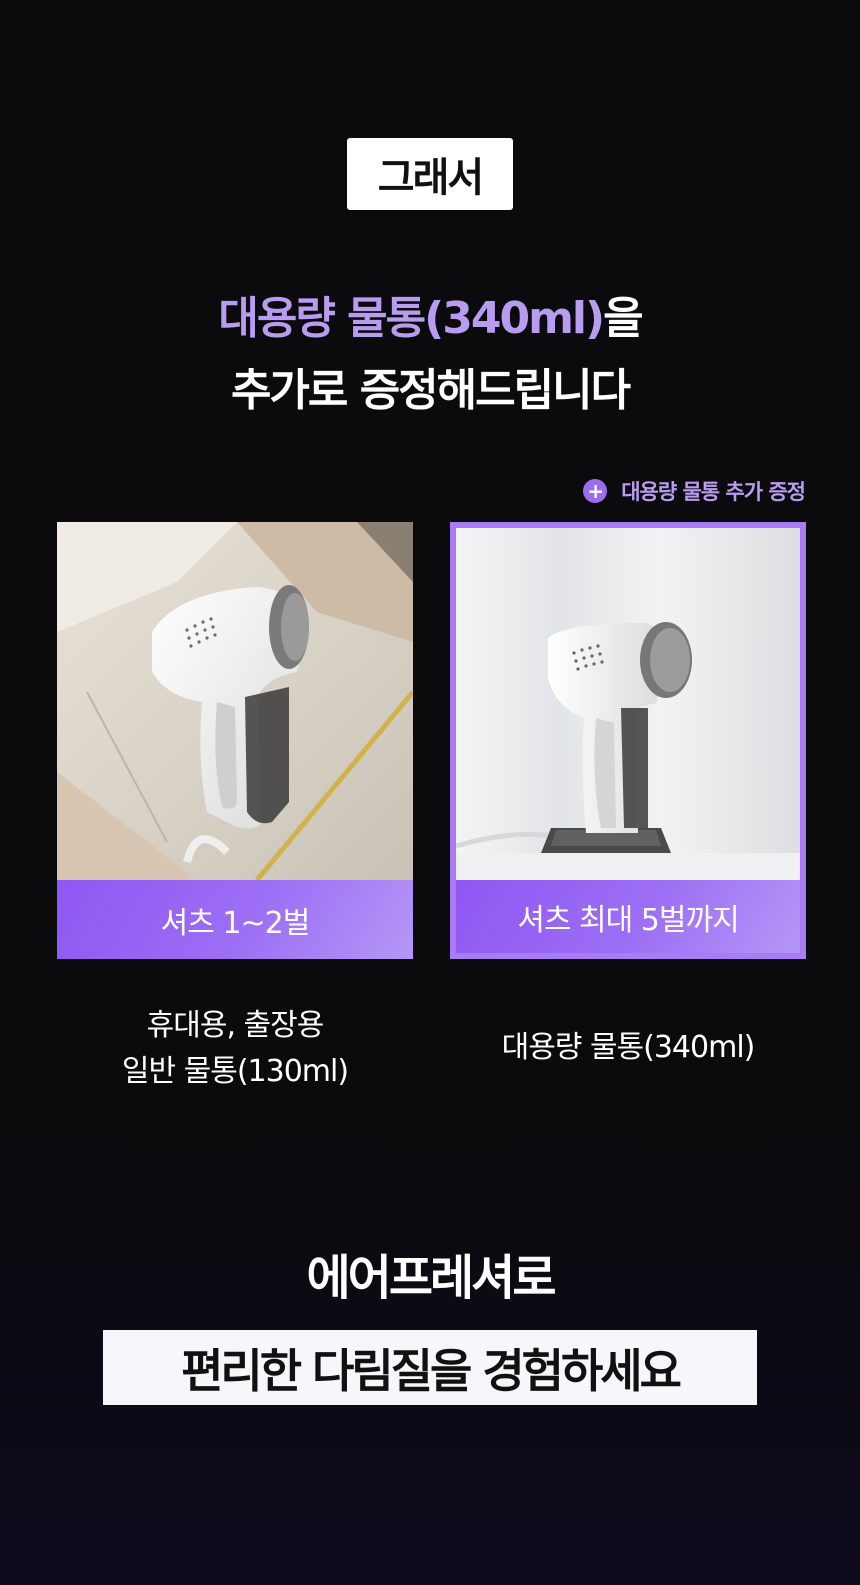 The height and width of the screenshot is (1585, 860). What do you see at coordinates (623, 318) in the screenshot?
I see `headline-suffix: 을` at bounding box center [623, 318].